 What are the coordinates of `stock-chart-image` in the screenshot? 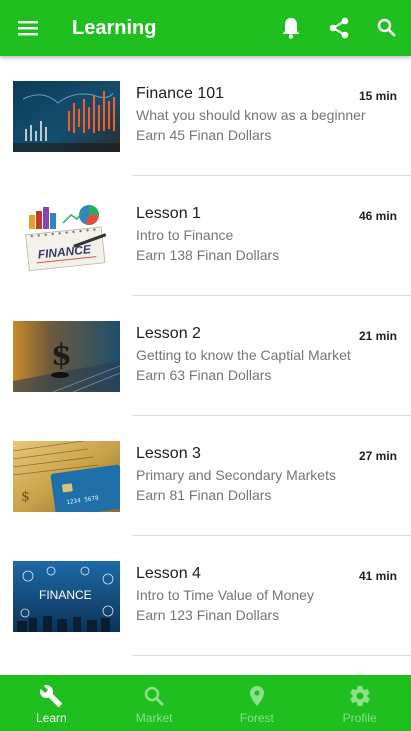 It's located at (66, 116).